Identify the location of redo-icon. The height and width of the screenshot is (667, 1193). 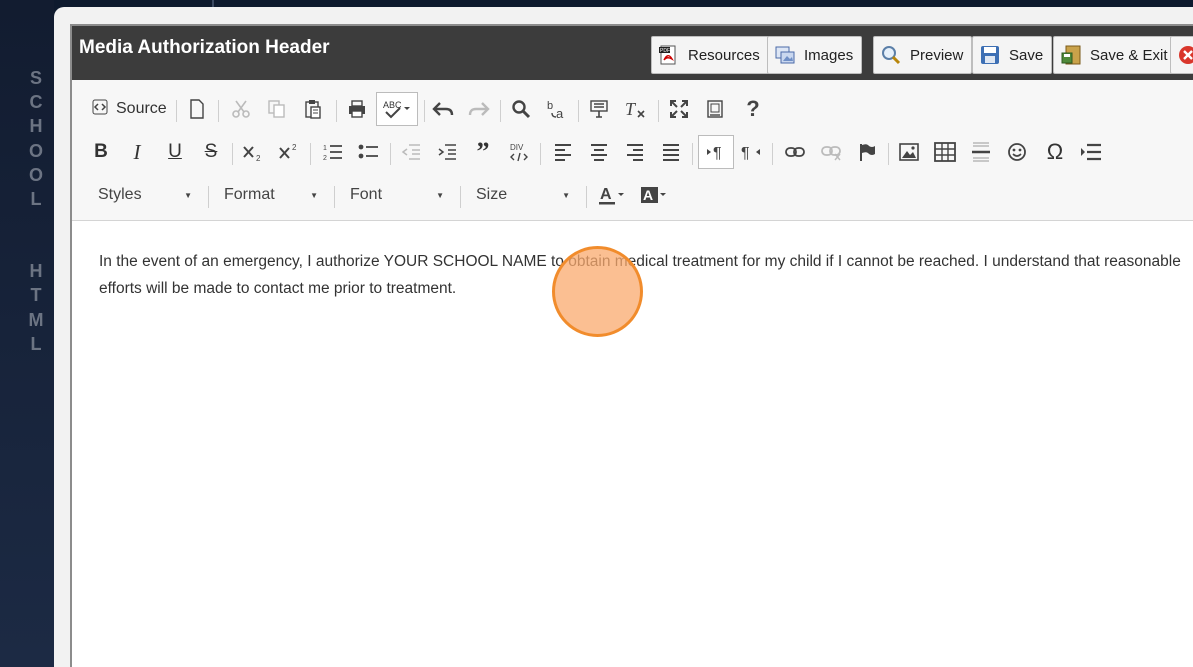
(479, 109).